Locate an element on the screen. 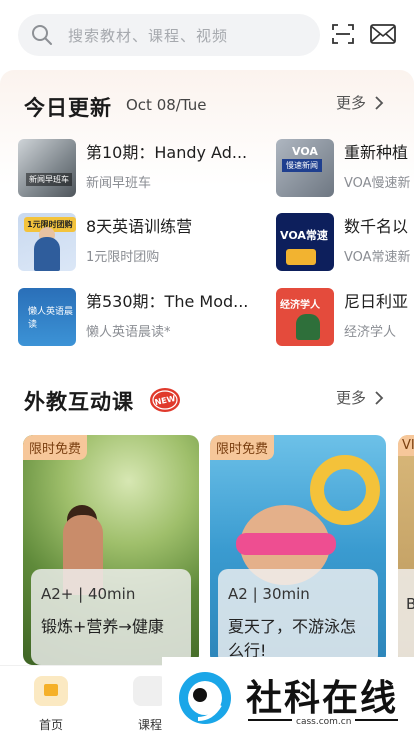  news-thumbnail: VOA 慢速新闻 is located at coordinates (305, 168).